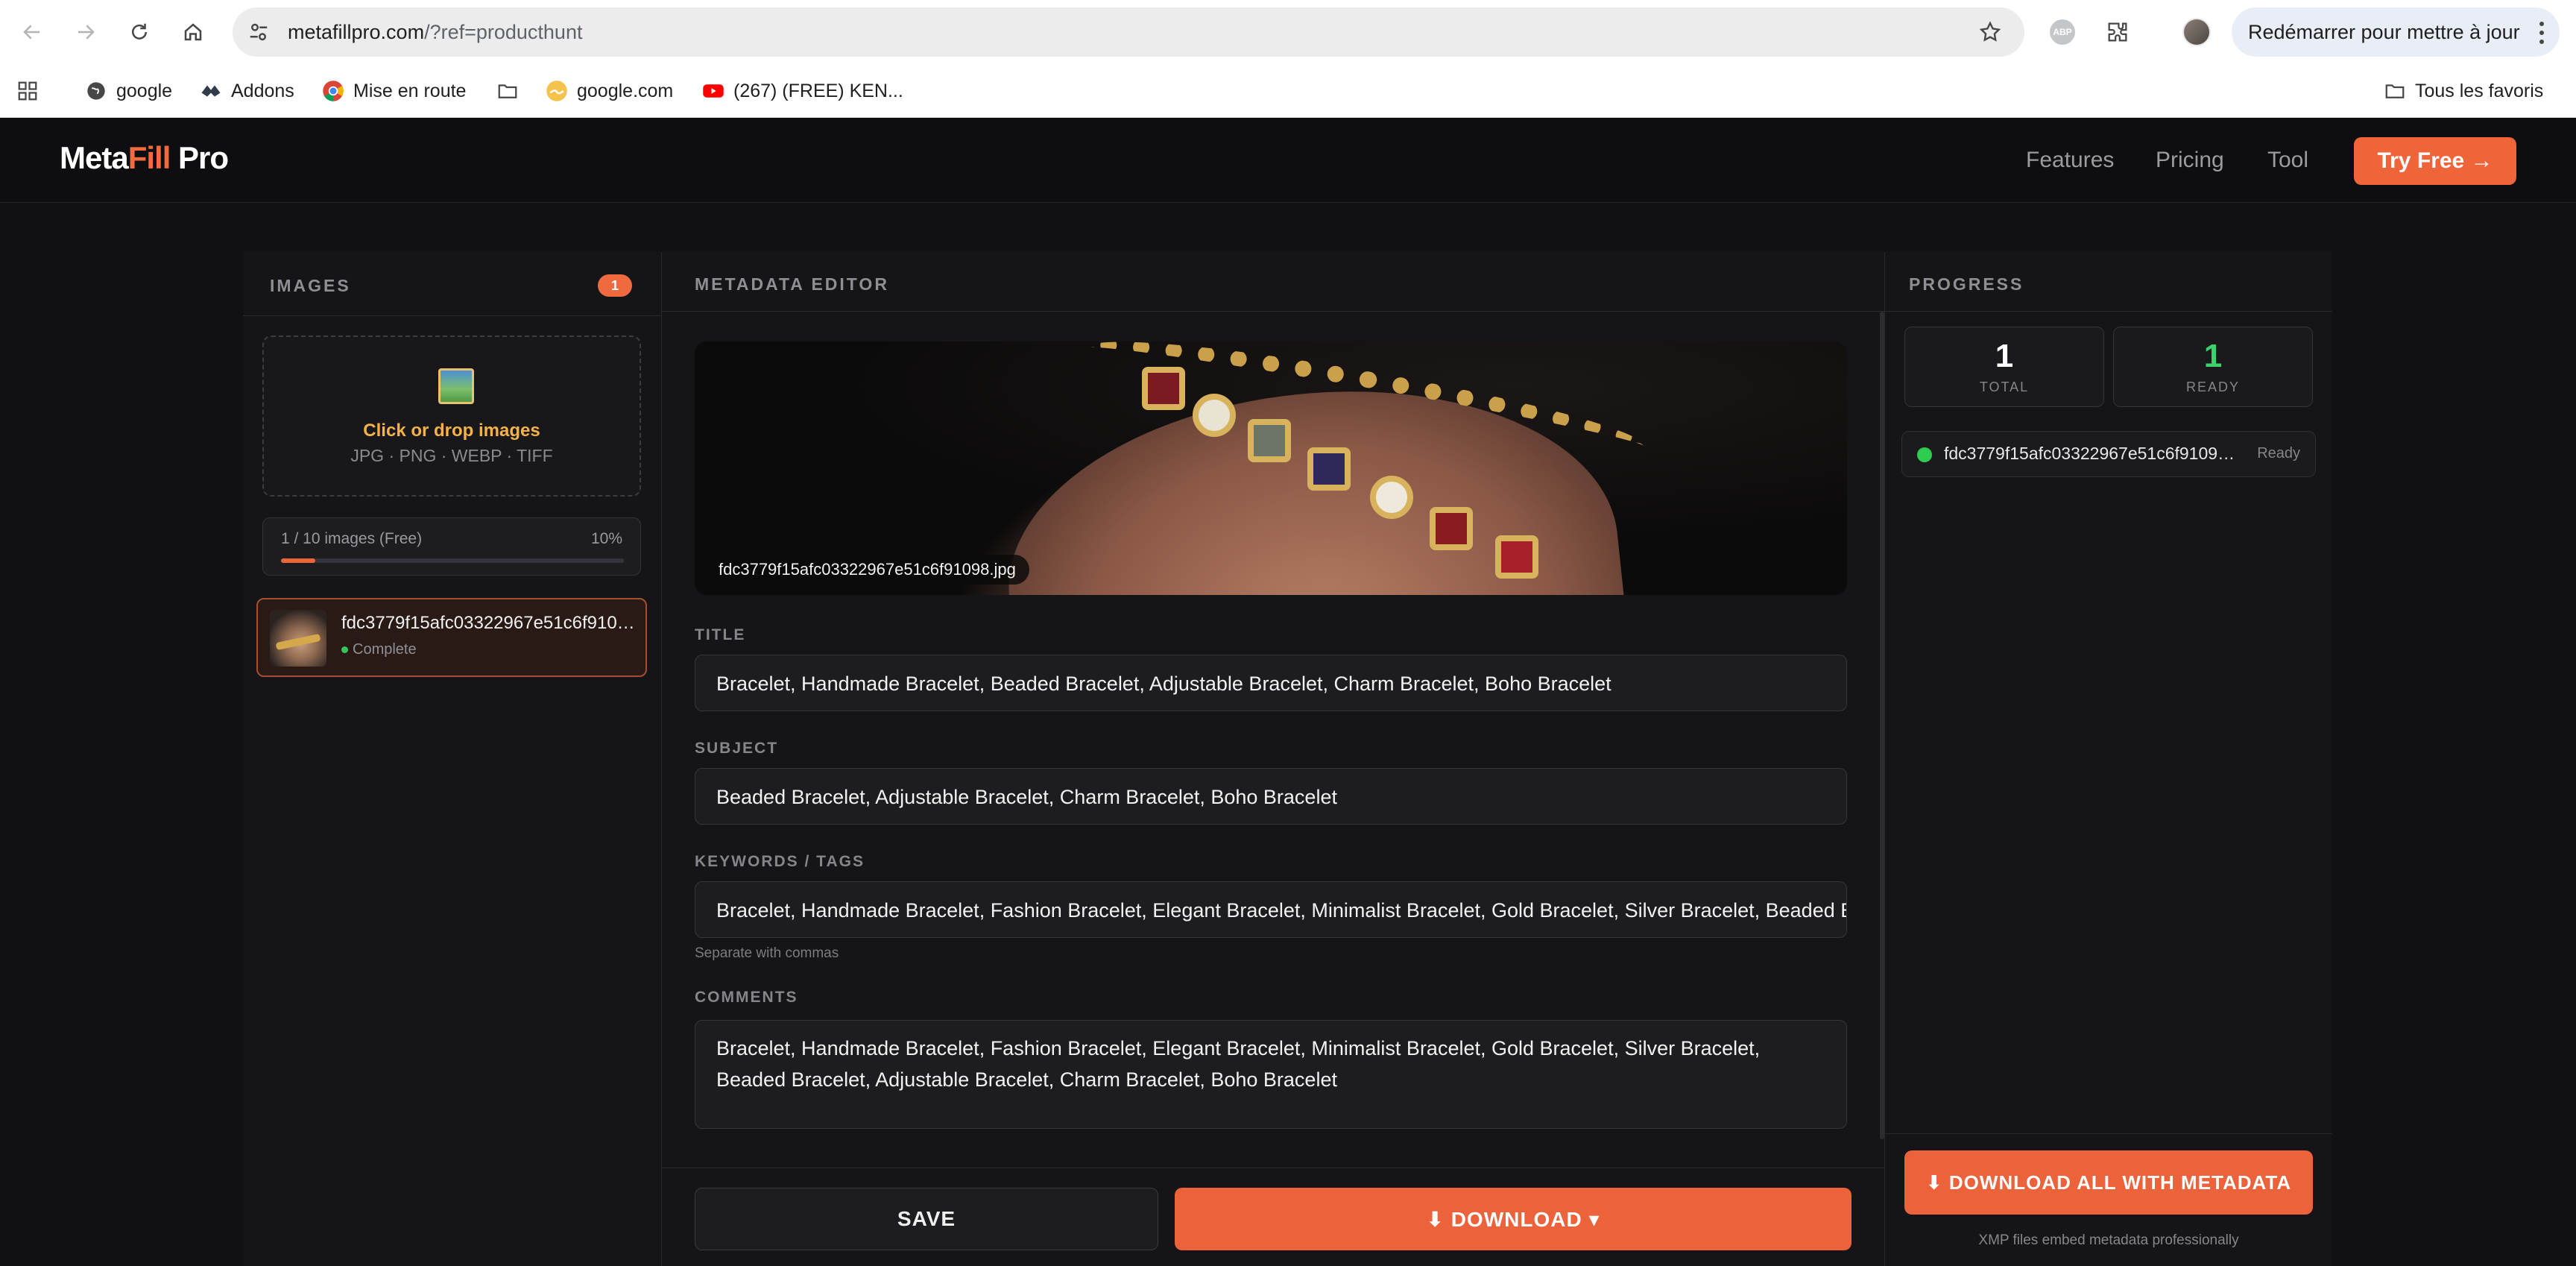 The width and height of the screenshot is (2576, 1266). What do you see at coordinates (2190, 160) in the screenshot?
I see `nav-pricing: Pricing` at bounding box center [2190, 160].